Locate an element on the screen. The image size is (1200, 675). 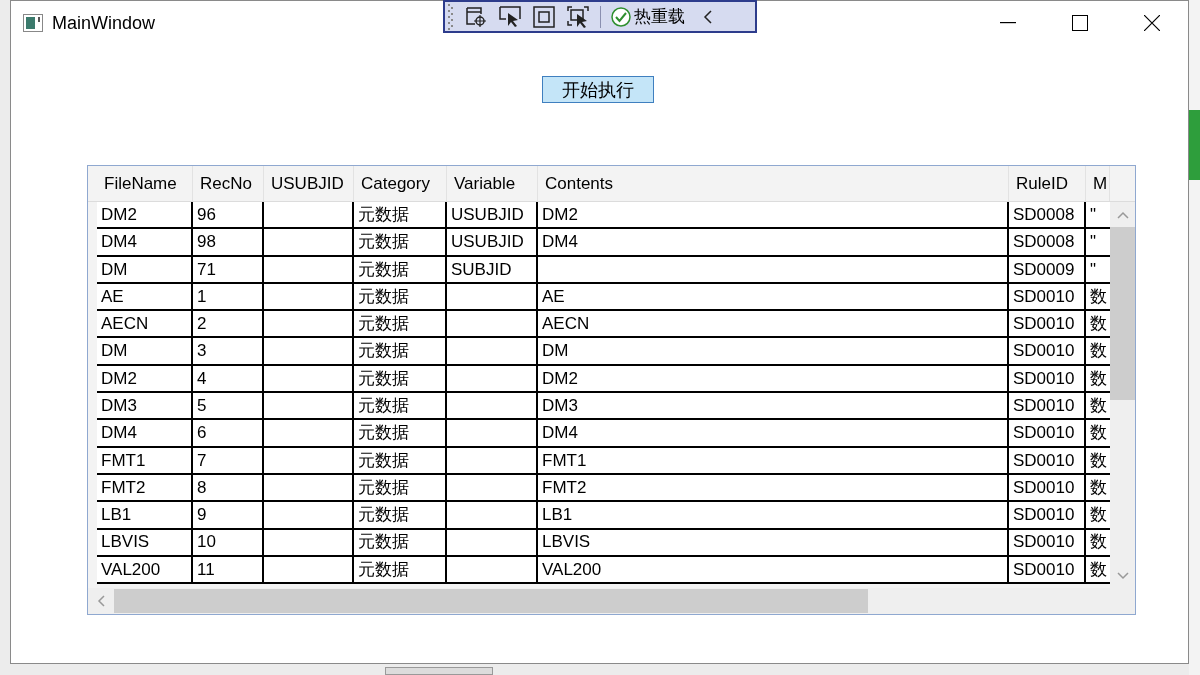
column-header: USUBJID is located at coordinates (309, 183).